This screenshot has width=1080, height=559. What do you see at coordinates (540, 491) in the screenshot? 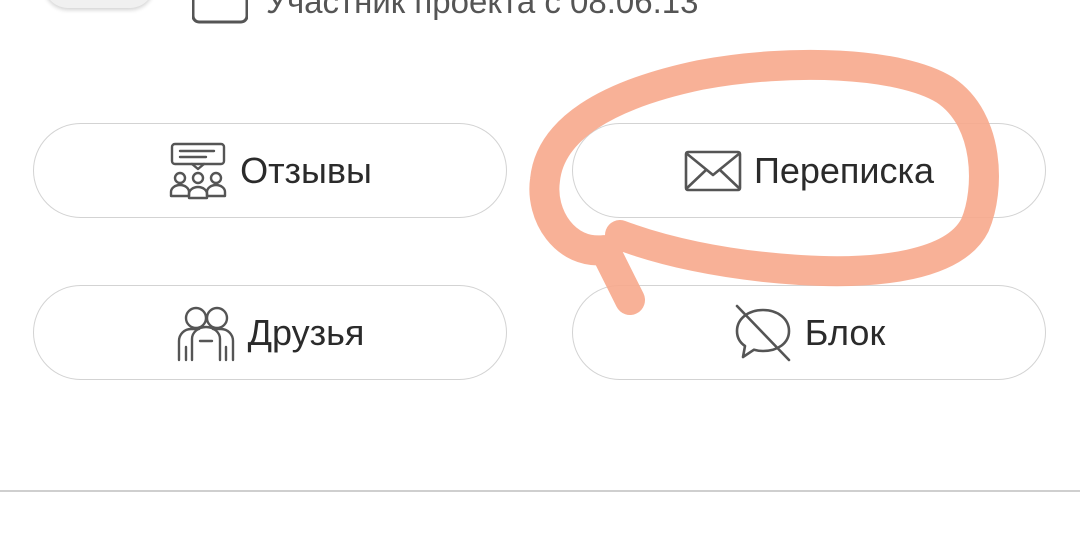
I see `section-divider` at bounding box center [540, 491].